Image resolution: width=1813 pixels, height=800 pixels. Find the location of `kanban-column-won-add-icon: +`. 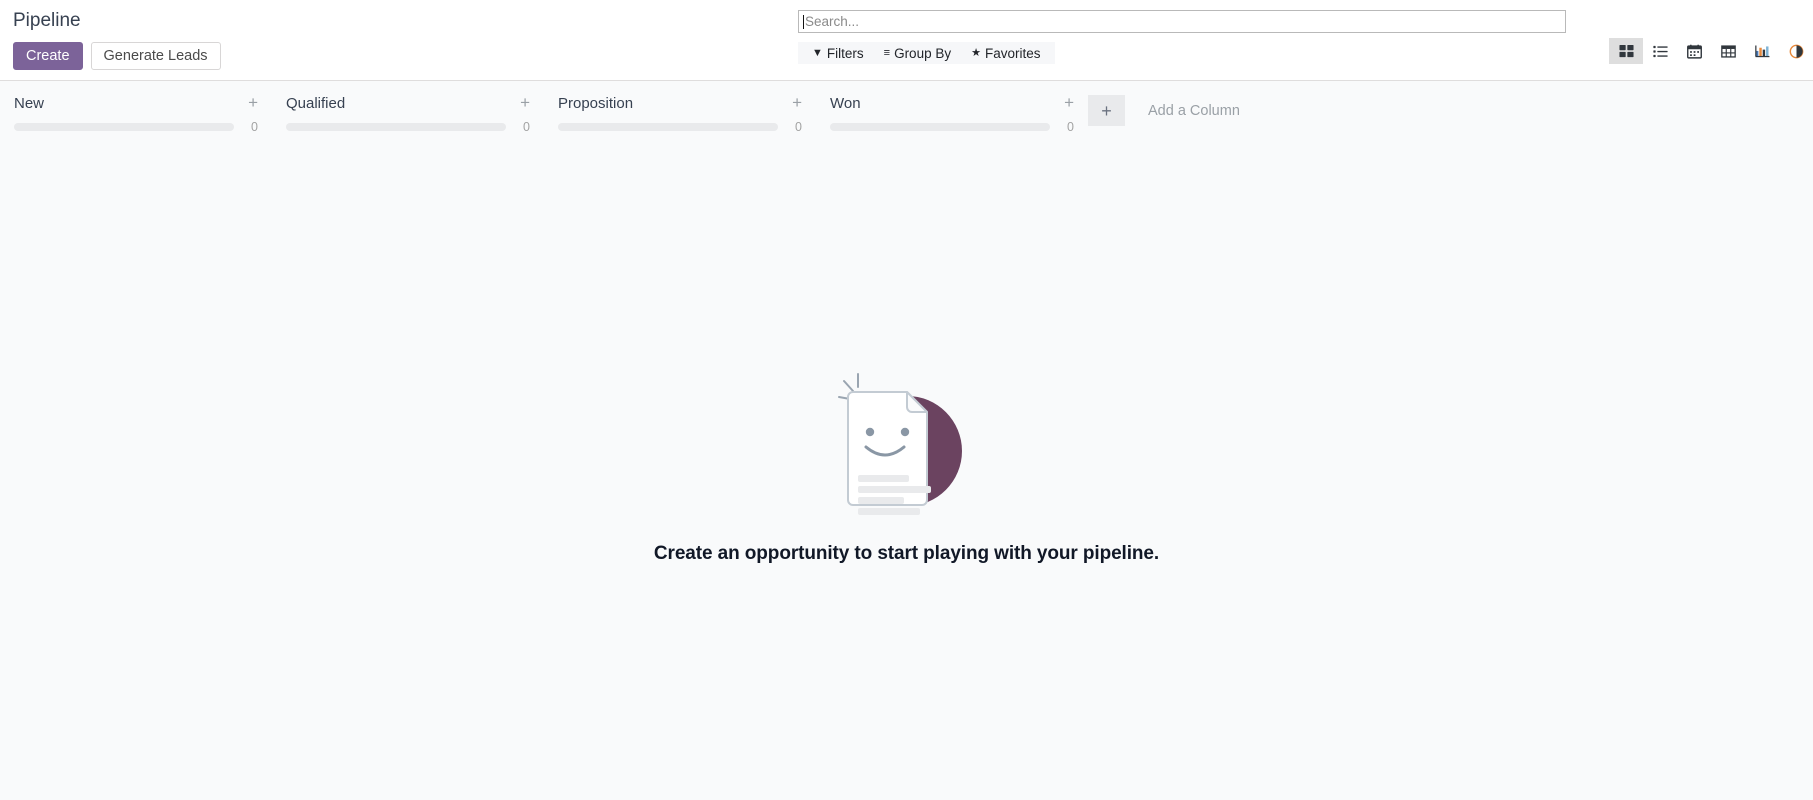

kanban-column-won-add-icon: + is located at coordinates (1069, 102).